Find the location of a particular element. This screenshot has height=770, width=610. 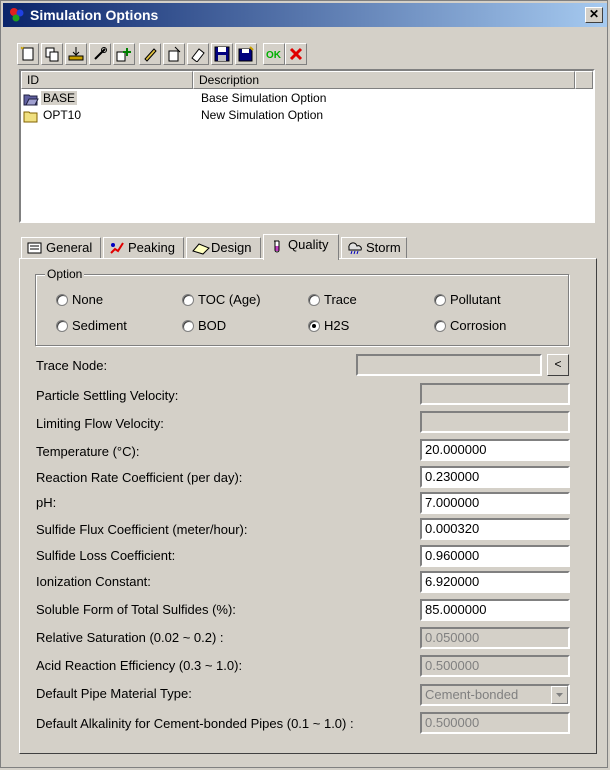

edit-icon is located at coordinates (150, 55).